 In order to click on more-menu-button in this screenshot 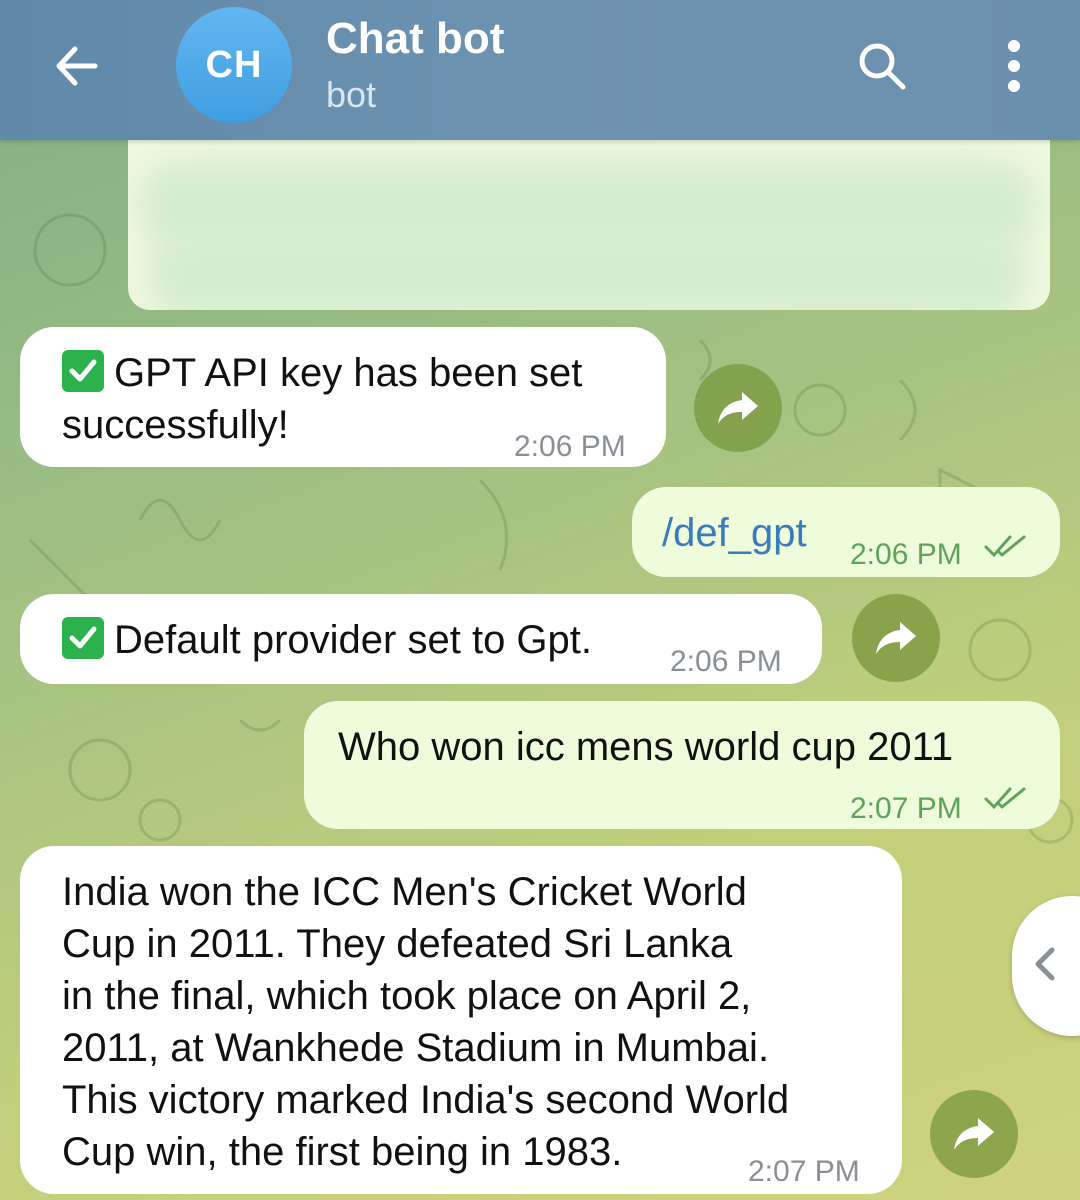, I will do `click(1014, 66)`.